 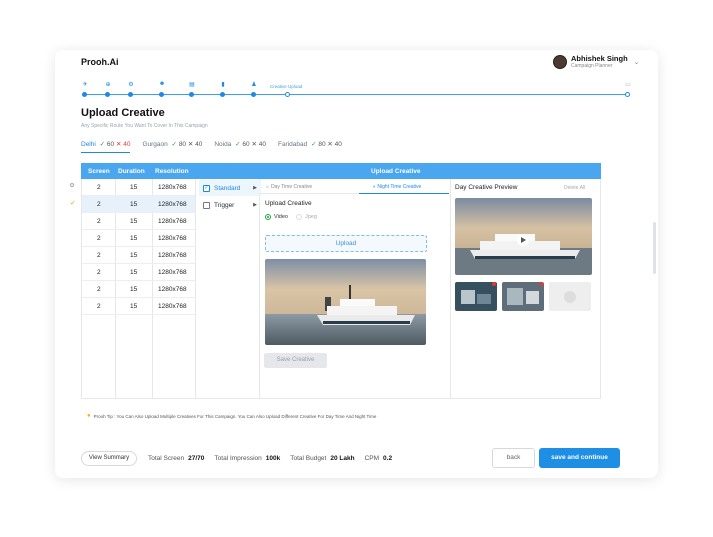 I want to click on standard-checkbox: ✓, so click(x=206, y=188).